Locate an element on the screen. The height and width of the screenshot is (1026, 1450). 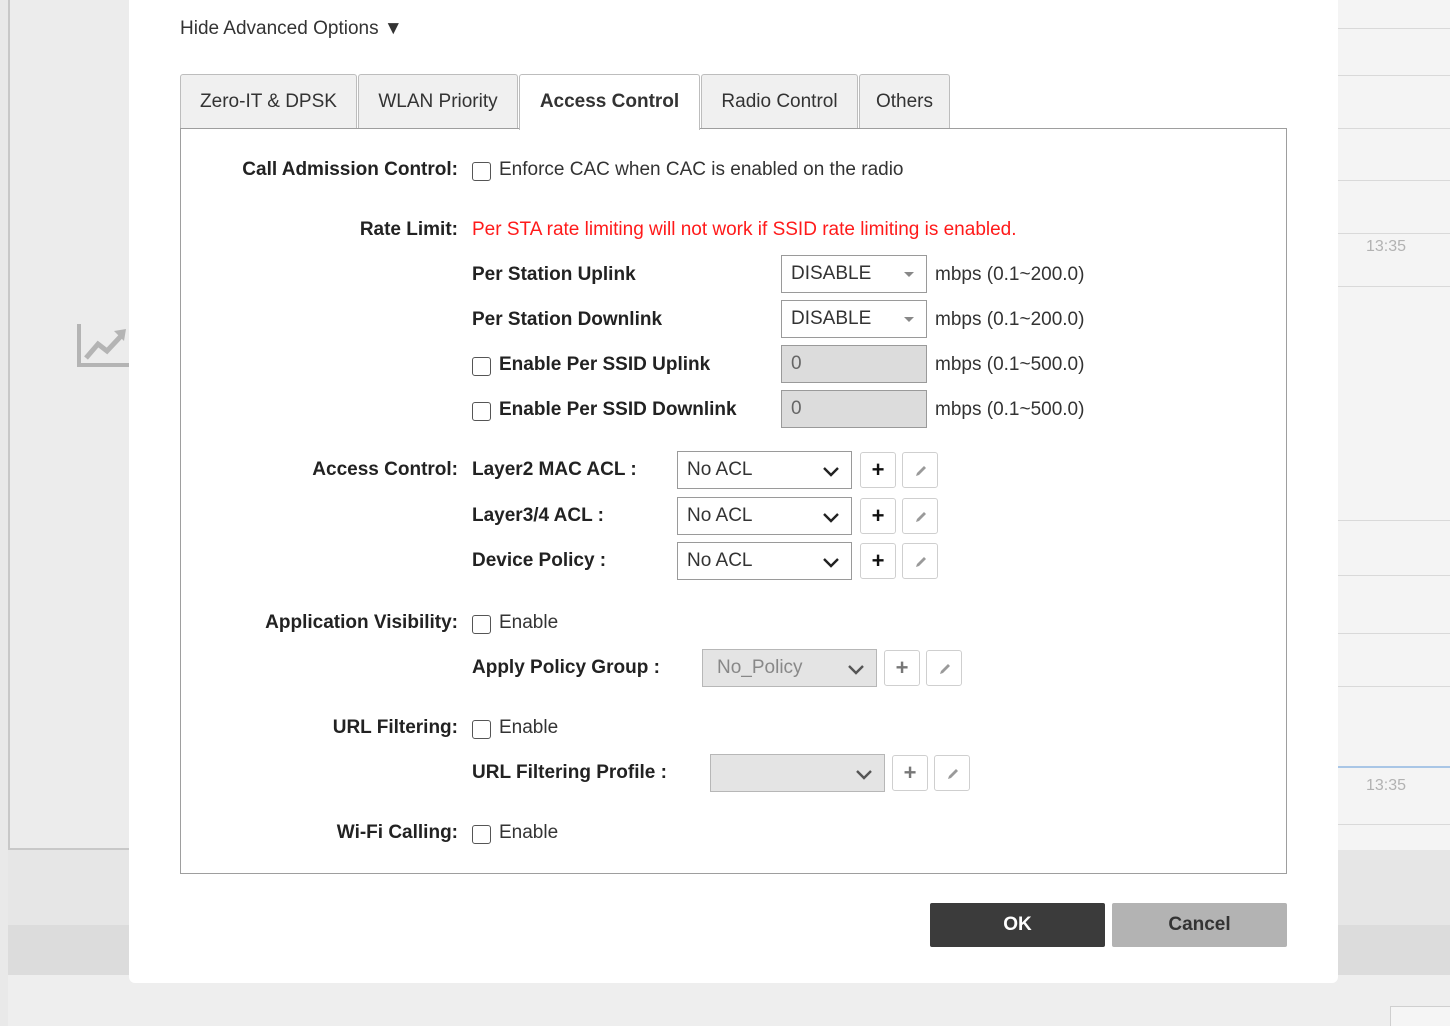
per-station-uplink-unit: mbps (0.1~200.0) is located at coordinates (1010, 274).